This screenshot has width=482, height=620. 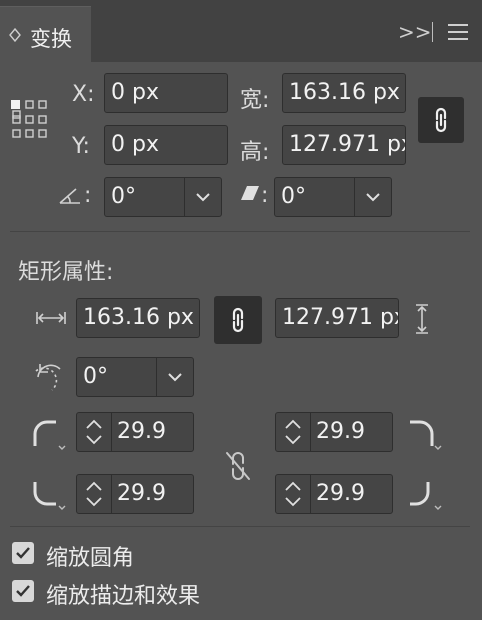 What do you see at coordinates (81, 146) in the screenshot?
I see `y-label: Y:` at bounding box center [81, 146].